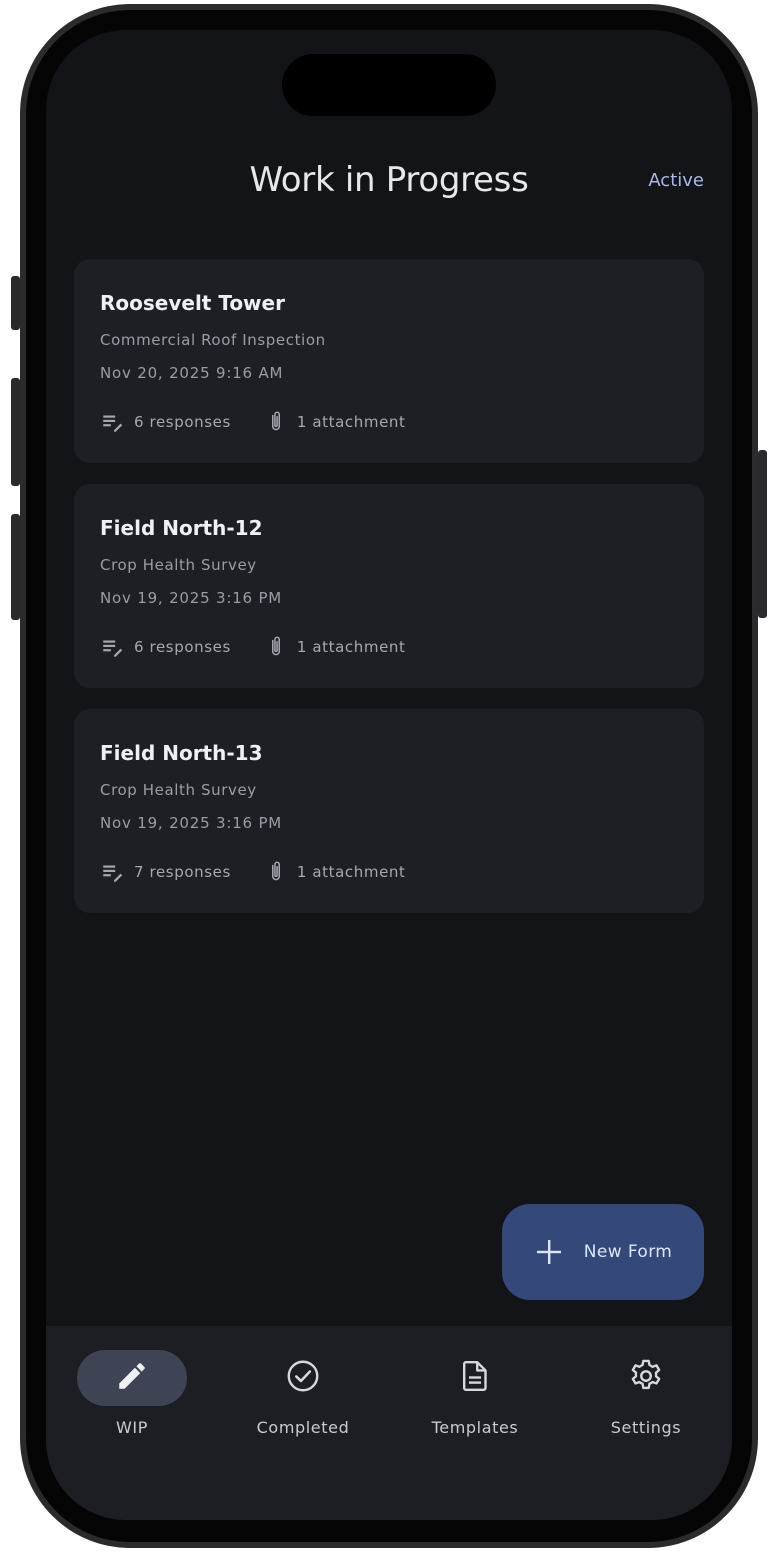 This screenshot has height=1552, width=778. What do you see at coordinates (181, 753) in the screenshot?
I see `form-title: Field North-13` at bounding box center [181, 753].